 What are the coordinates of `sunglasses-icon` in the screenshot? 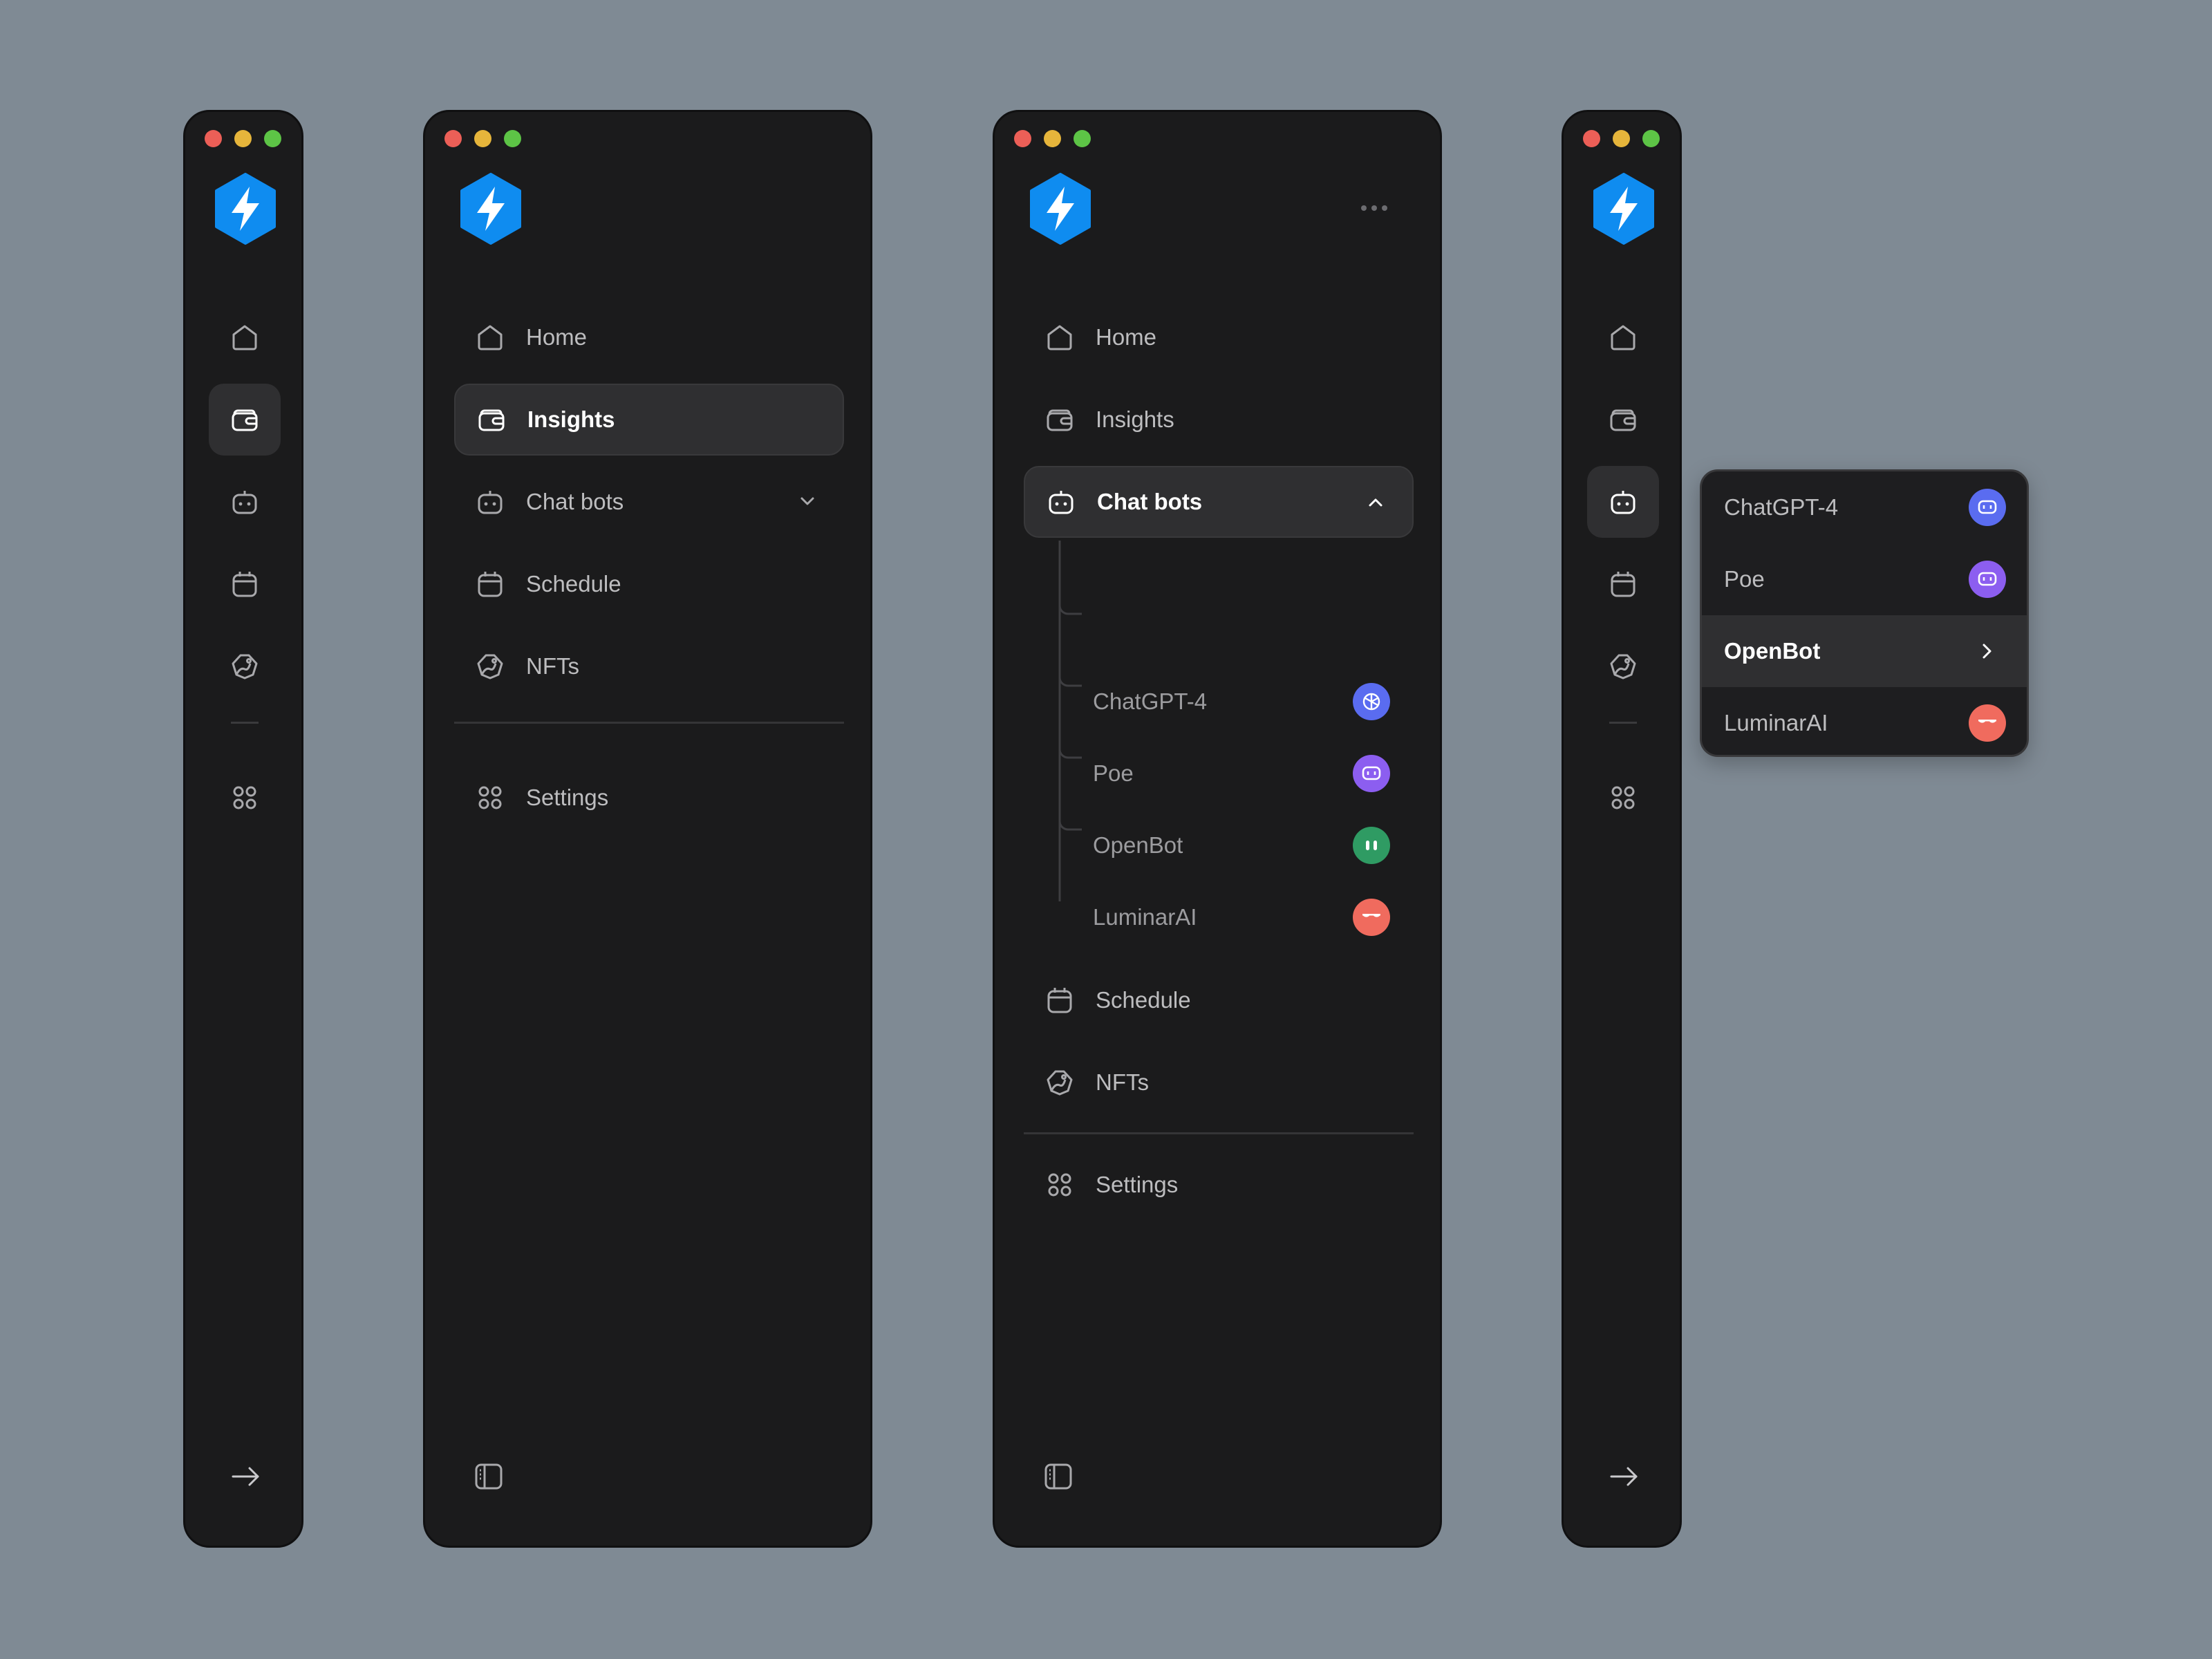 It's located at (1371, 917).